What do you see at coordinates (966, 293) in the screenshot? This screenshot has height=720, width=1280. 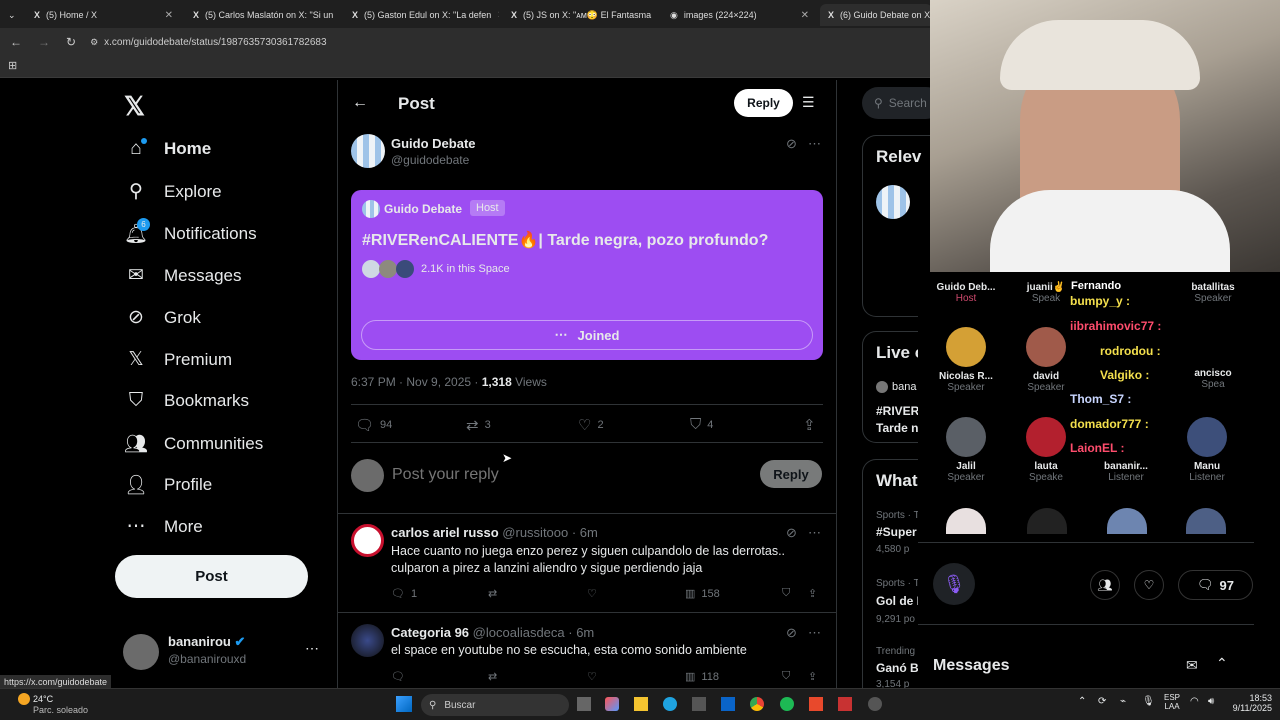 I see `speaker-tile: Guido Deb... Host` at bounding box center [966, 293].